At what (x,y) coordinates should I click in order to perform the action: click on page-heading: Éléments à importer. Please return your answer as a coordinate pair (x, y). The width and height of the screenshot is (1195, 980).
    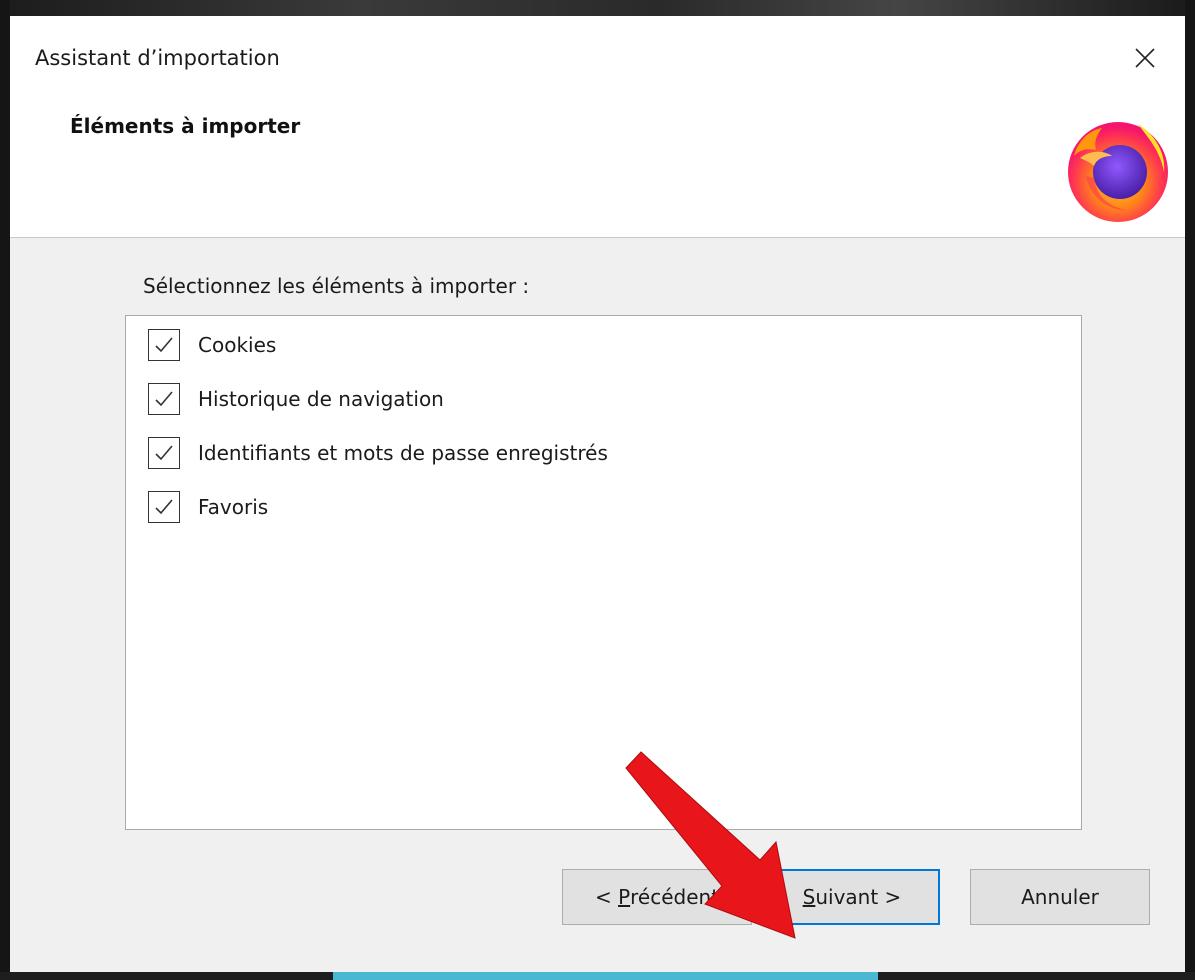
    Looking at the image, I should click on (185, 126).